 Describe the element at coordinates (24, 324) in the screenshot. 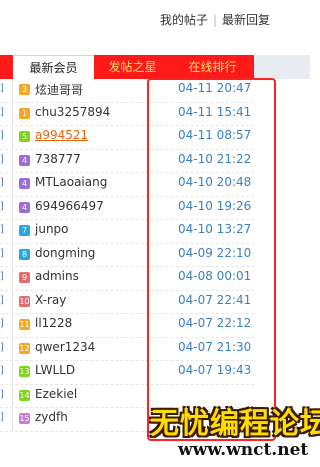

I see `rank-badge-icon: 11` at that location.